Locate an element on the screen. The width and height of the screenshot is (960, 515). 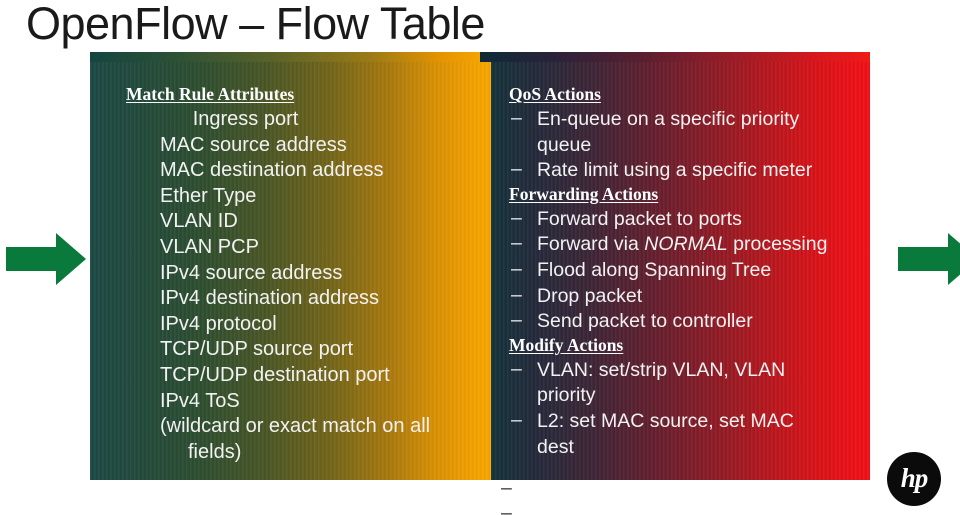
hp-logo-text: hp is located at coordinates (914, 477).